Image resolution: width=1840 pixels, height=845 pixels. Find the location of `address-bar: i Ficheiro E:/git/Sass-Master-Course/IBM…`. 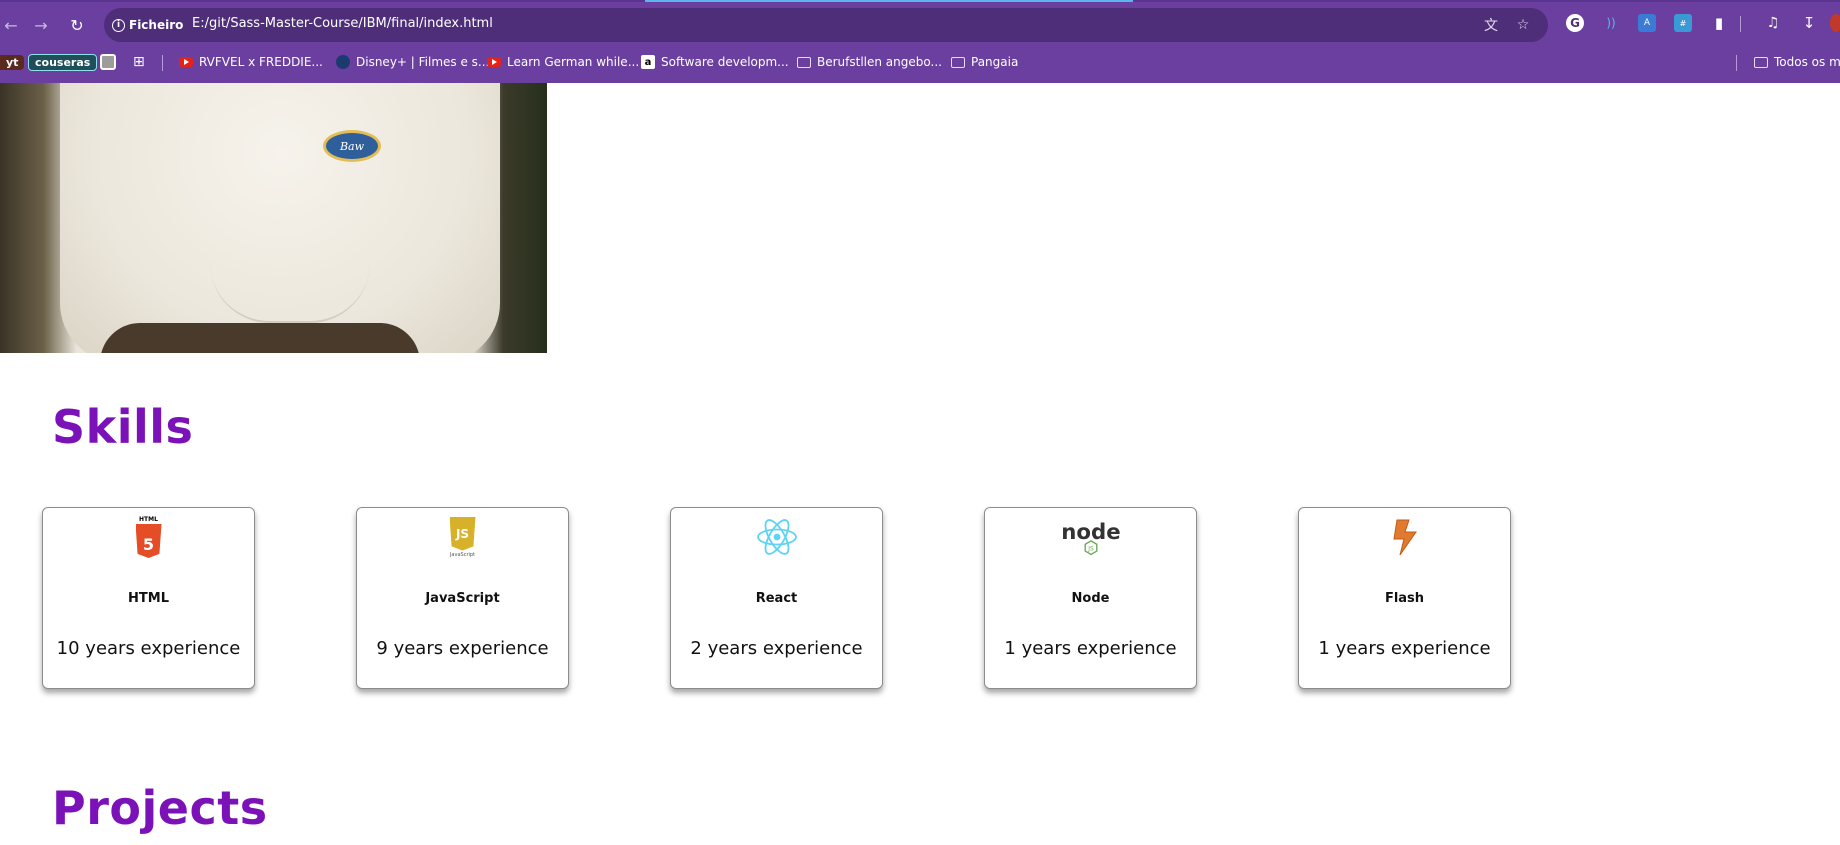

address-bar: i Ficheiro E:/git/Sass-Master-Course/IBM… is located at coordinates (826, 25).